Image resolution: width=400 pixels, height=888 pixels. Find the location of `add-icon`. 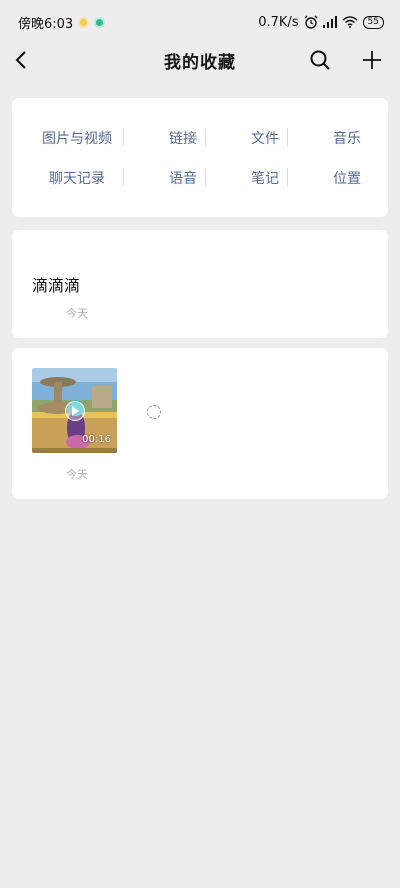

add-icon is located at coordinates (372, 60).